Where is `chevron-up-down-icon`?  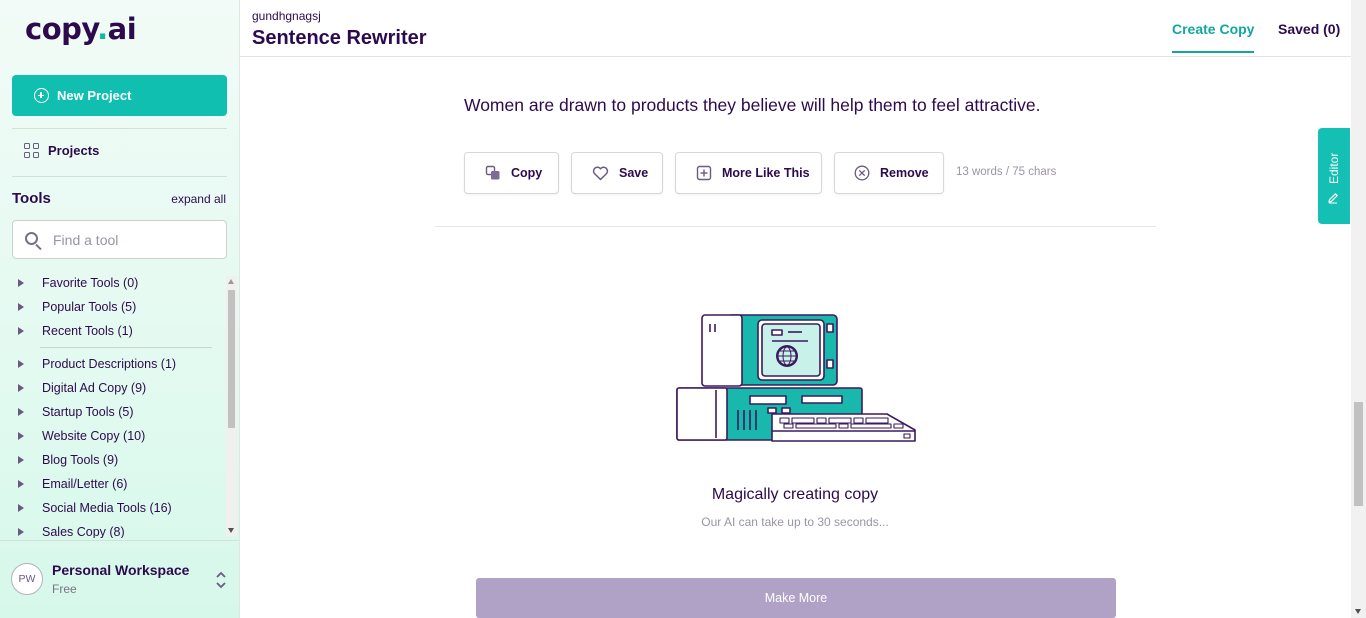 chevron-up-down-icon is located at coordinates (221, 580).